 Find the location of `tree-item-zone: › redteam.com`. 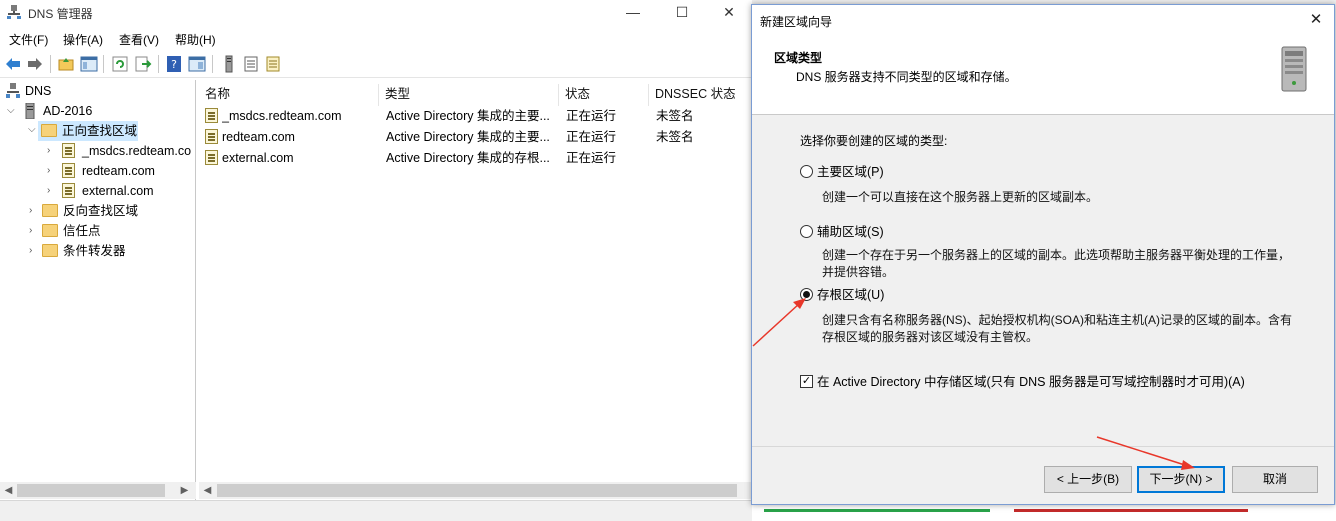

tree-item-zone: › redteam.com is located at coordinates (97, 171).